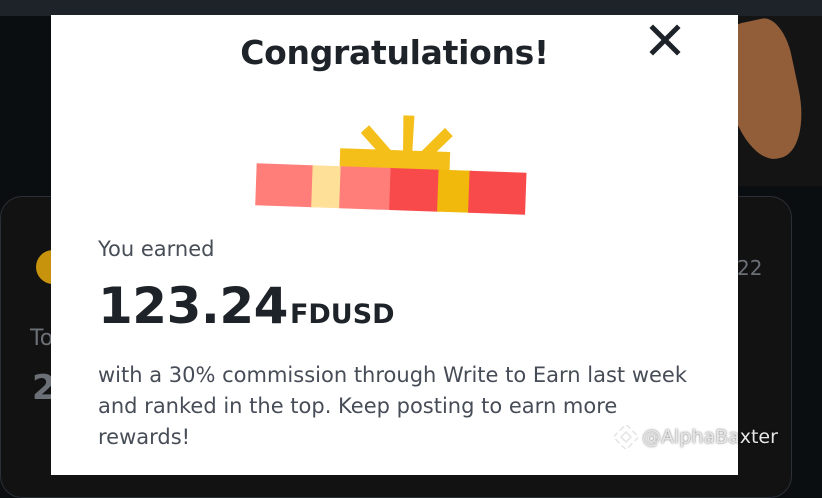 This screenshot has height=498, width=822. What do you see at coordinates (42, 338) in the screenshot?
I see `background-label-fragment: To` at bounding box center [42, 338].